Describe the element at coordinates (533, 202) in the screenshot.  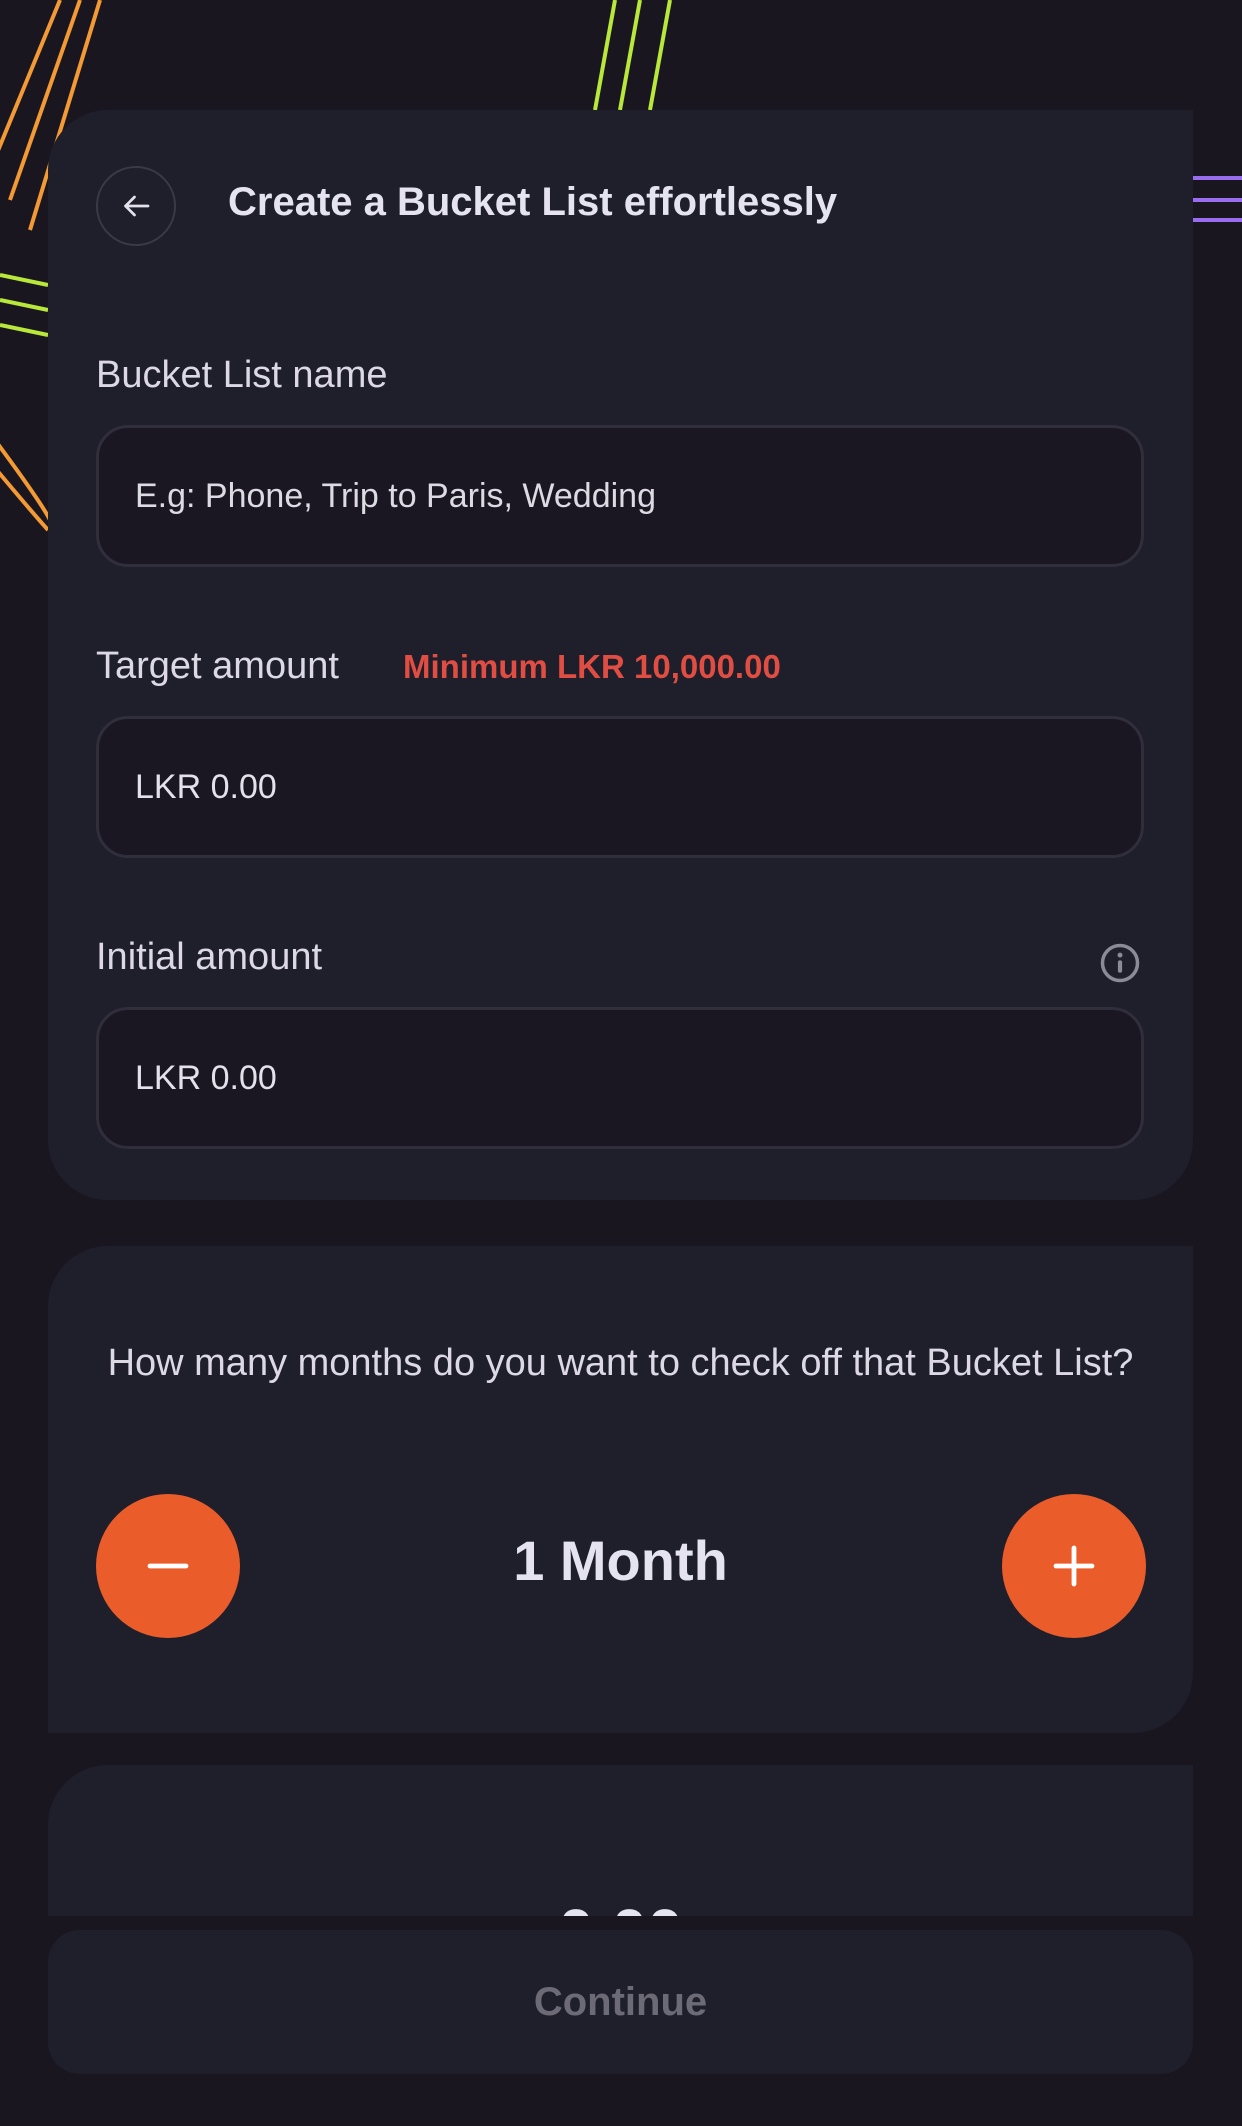
I see `page-title: Create a Bucket List effortlessly` at that location.